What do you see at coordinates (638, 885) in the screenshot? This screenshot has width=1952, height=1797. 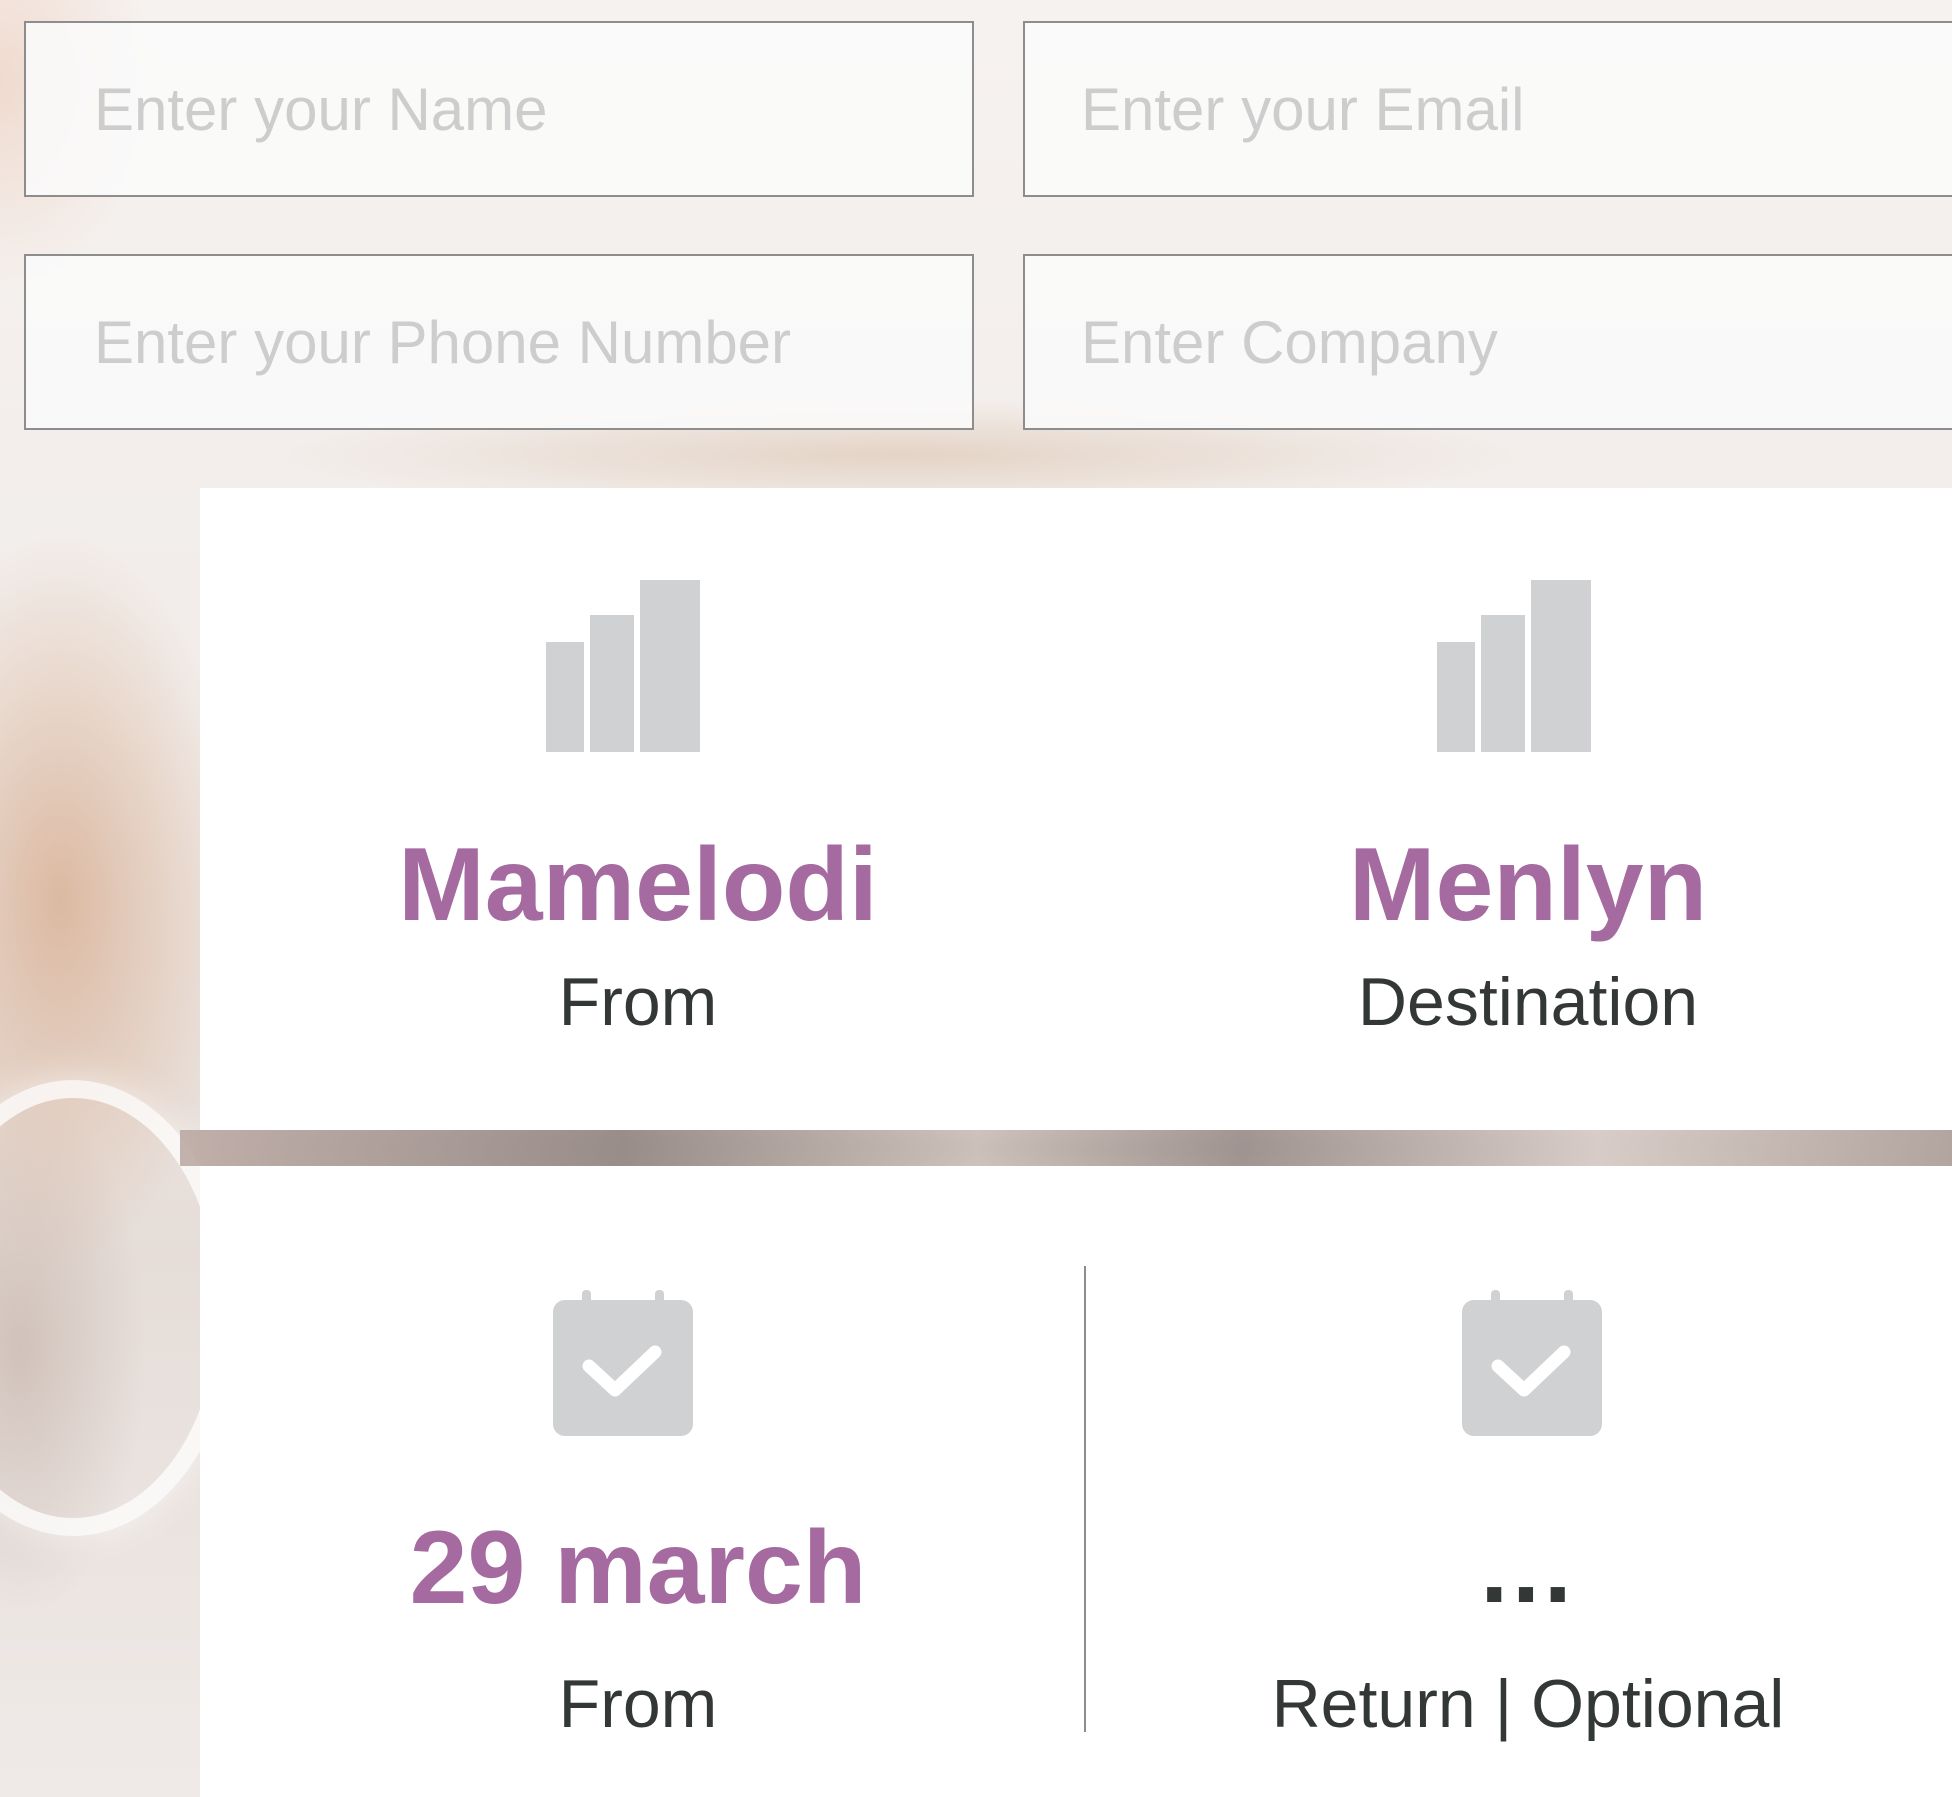 I see `origin-value: Mamelodi` at bounding box center [638, 885].